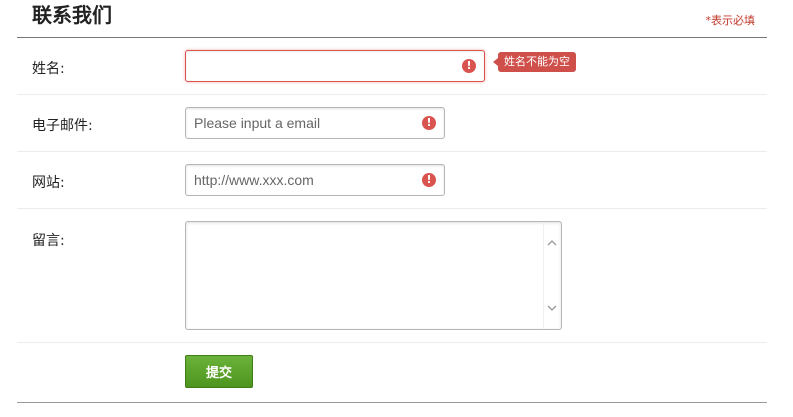 The width and height of the screenshot is (793, 417). Describe the element at coordinates (552, 308) in the screenshot. I see `scroll-down-icon` at that location.